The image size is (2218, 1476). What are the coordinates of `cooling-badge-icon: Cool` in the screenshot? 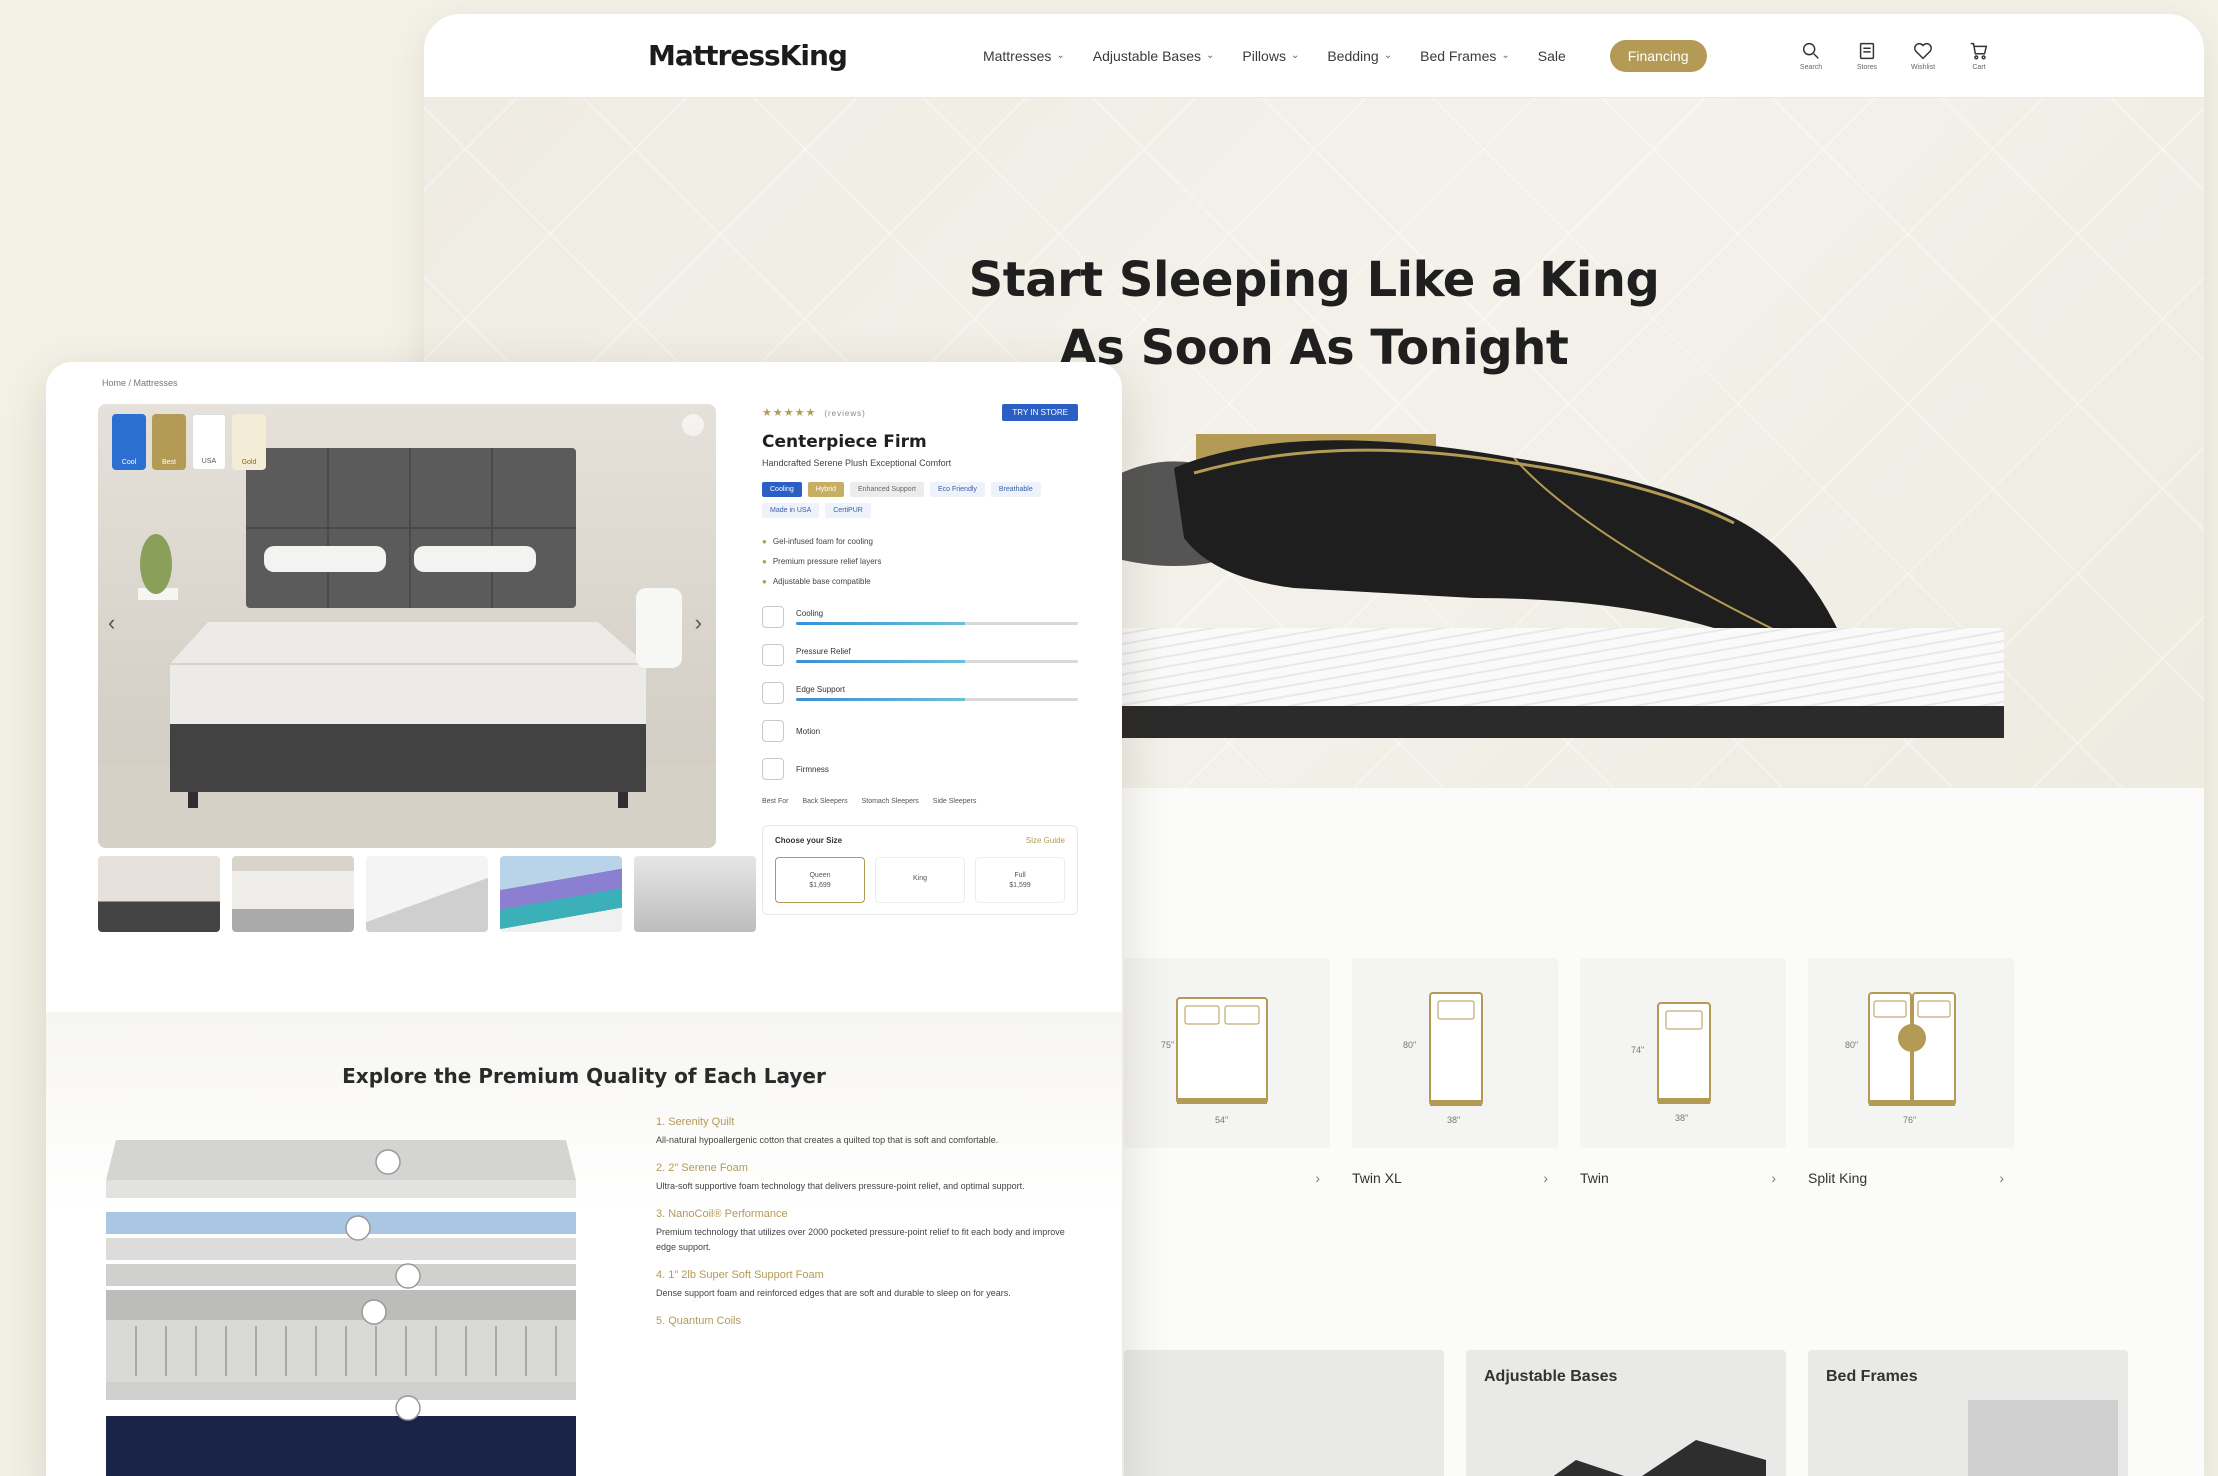 It's located at (129, 442).